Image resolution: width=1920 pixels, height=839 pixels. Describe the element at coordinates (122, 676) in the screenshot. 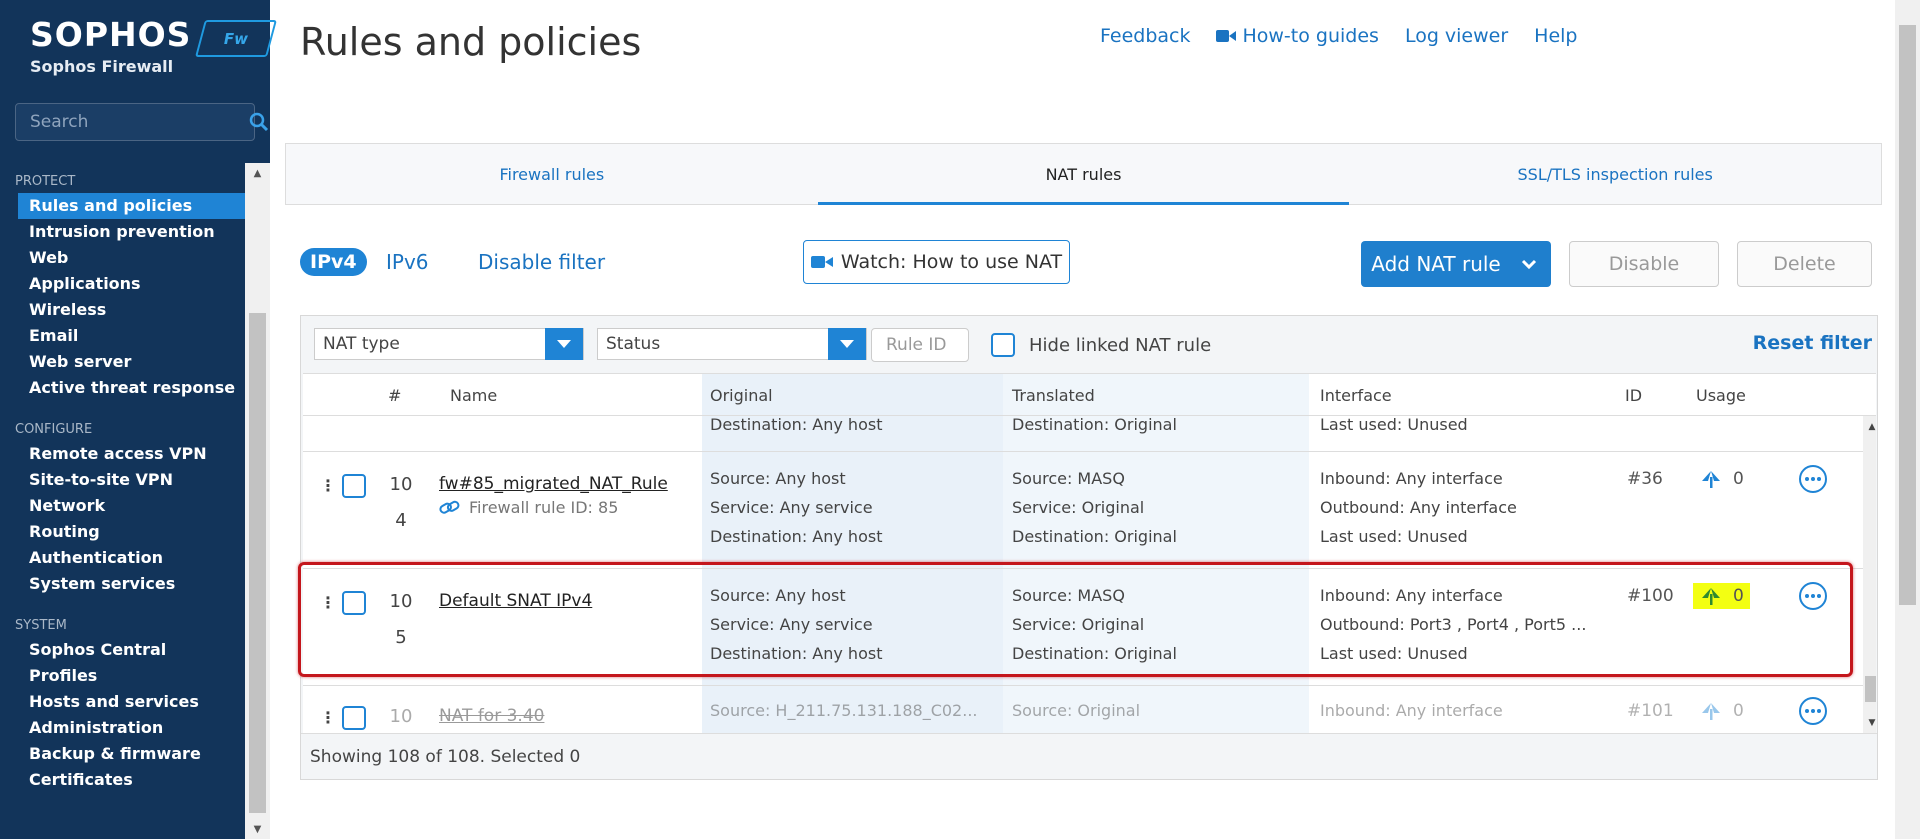

I see `sidebar-item-profiles: Profiles` at that location.